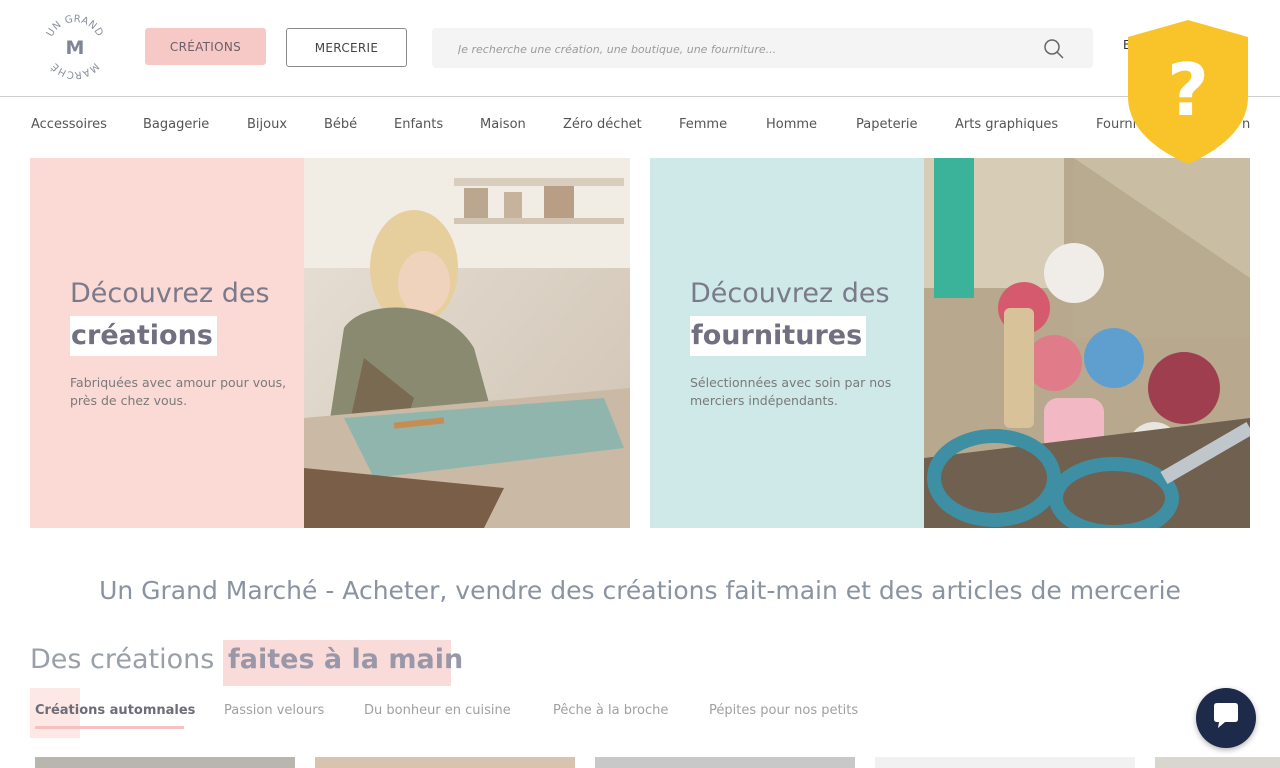 The width and height of the screenshot is (1280, 768). Describe the element at coordinates (1087, 343) in the screenshot. I see `hero-fournitures-photo` at that location.